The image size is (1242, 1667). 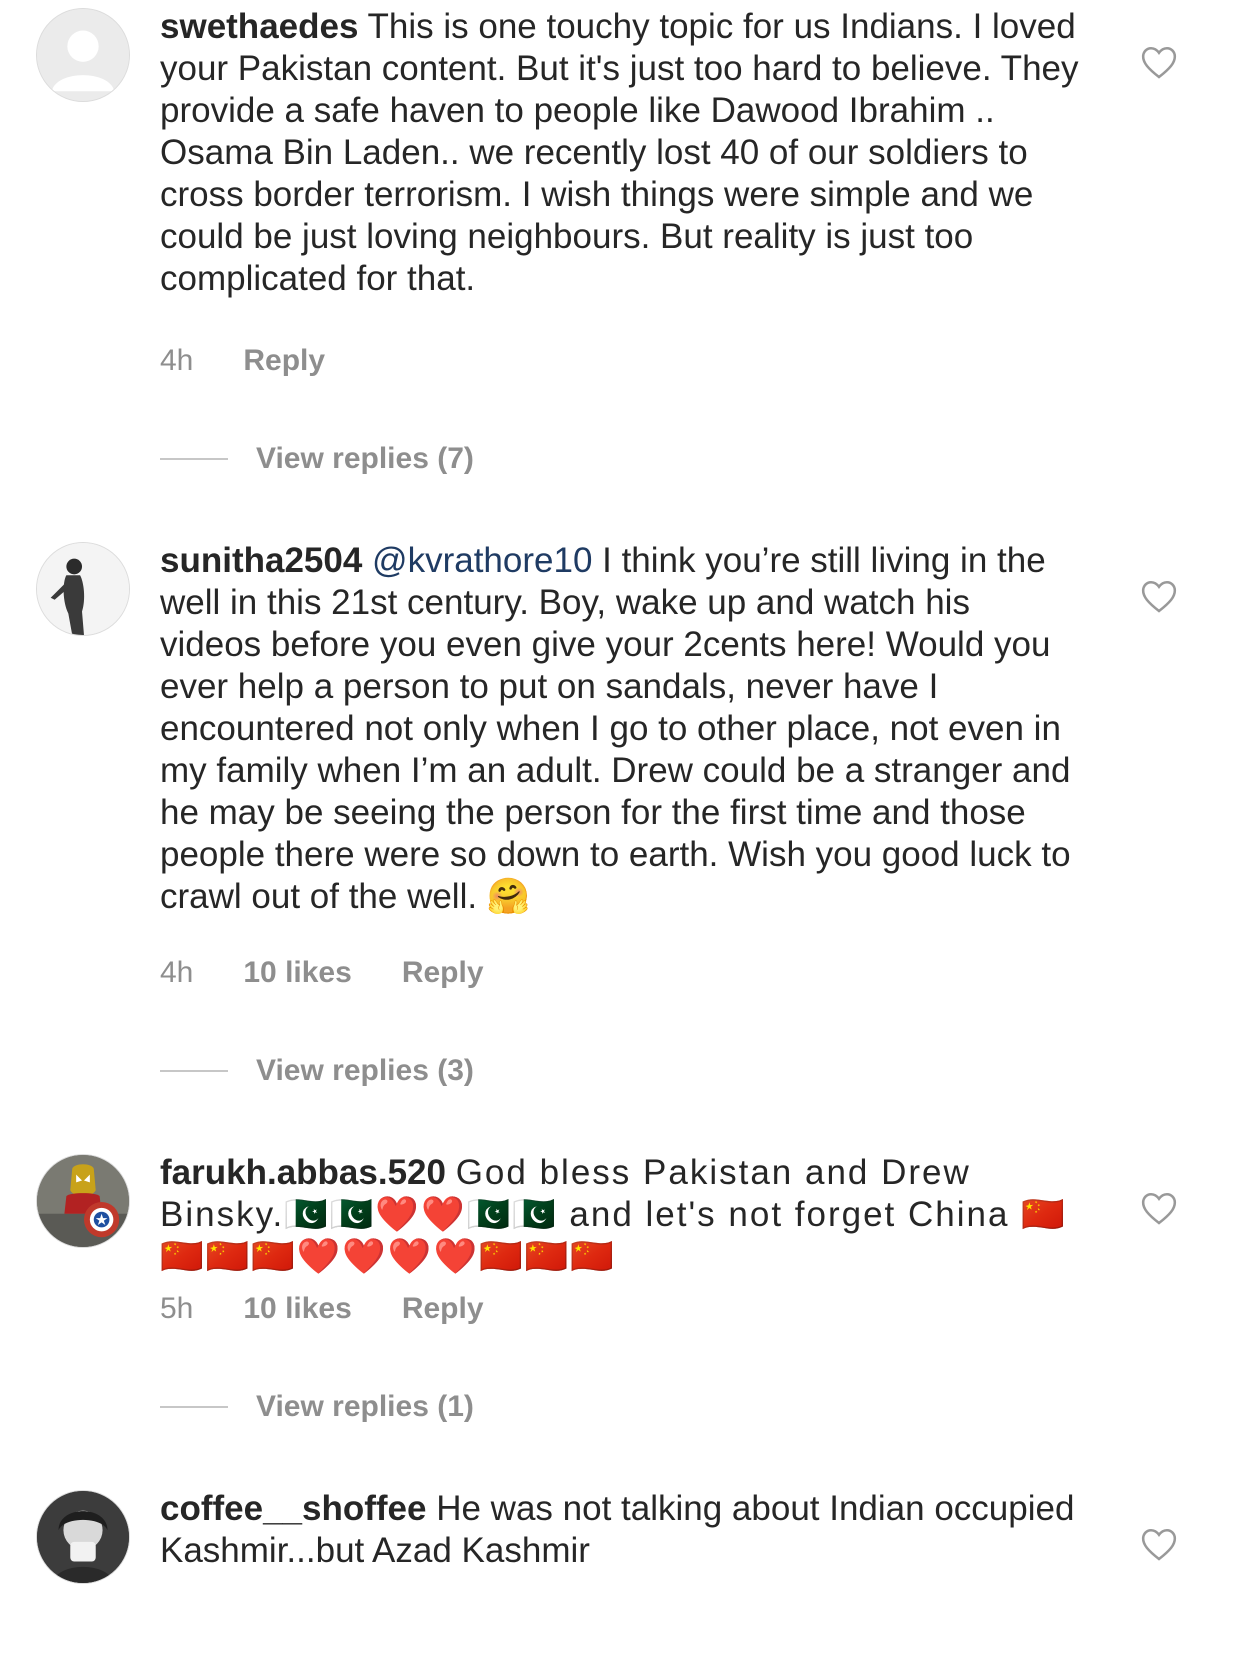 What do you see at coordinates (293, 1508) in the screenshot?
I see `username: coffee__shoffee` at bounding box center [293, 1508].